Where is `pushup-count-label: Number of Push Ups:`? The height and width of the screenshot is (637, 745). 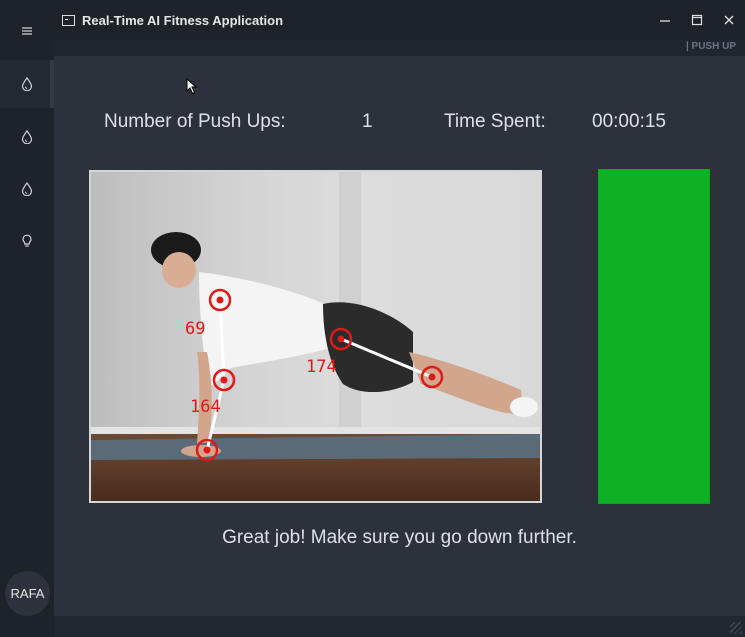
pushup-count-label: Number of Push Ups: is located at coordinates (195, 121).